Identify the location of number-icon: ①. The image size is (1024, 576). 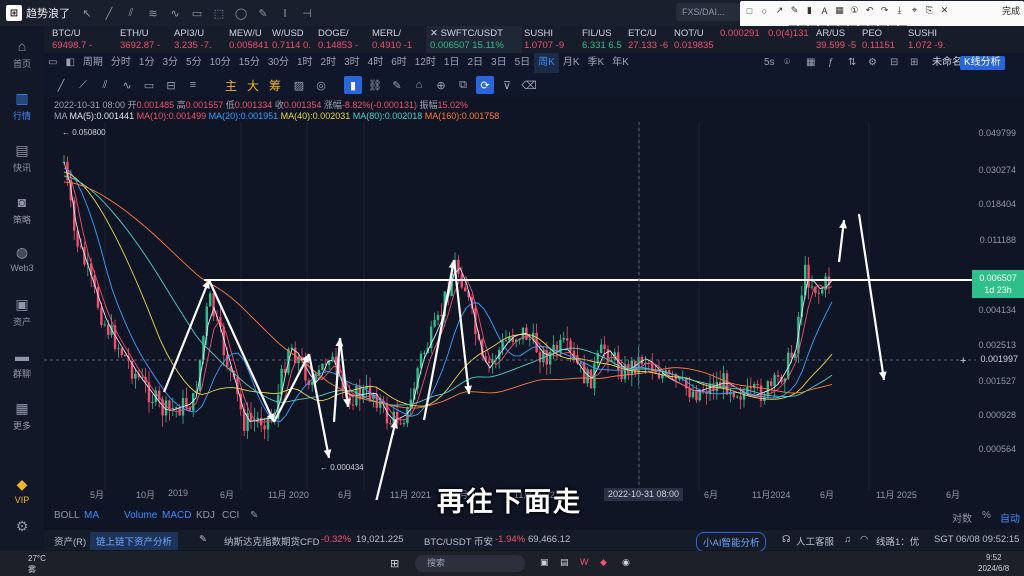
(854, 10).